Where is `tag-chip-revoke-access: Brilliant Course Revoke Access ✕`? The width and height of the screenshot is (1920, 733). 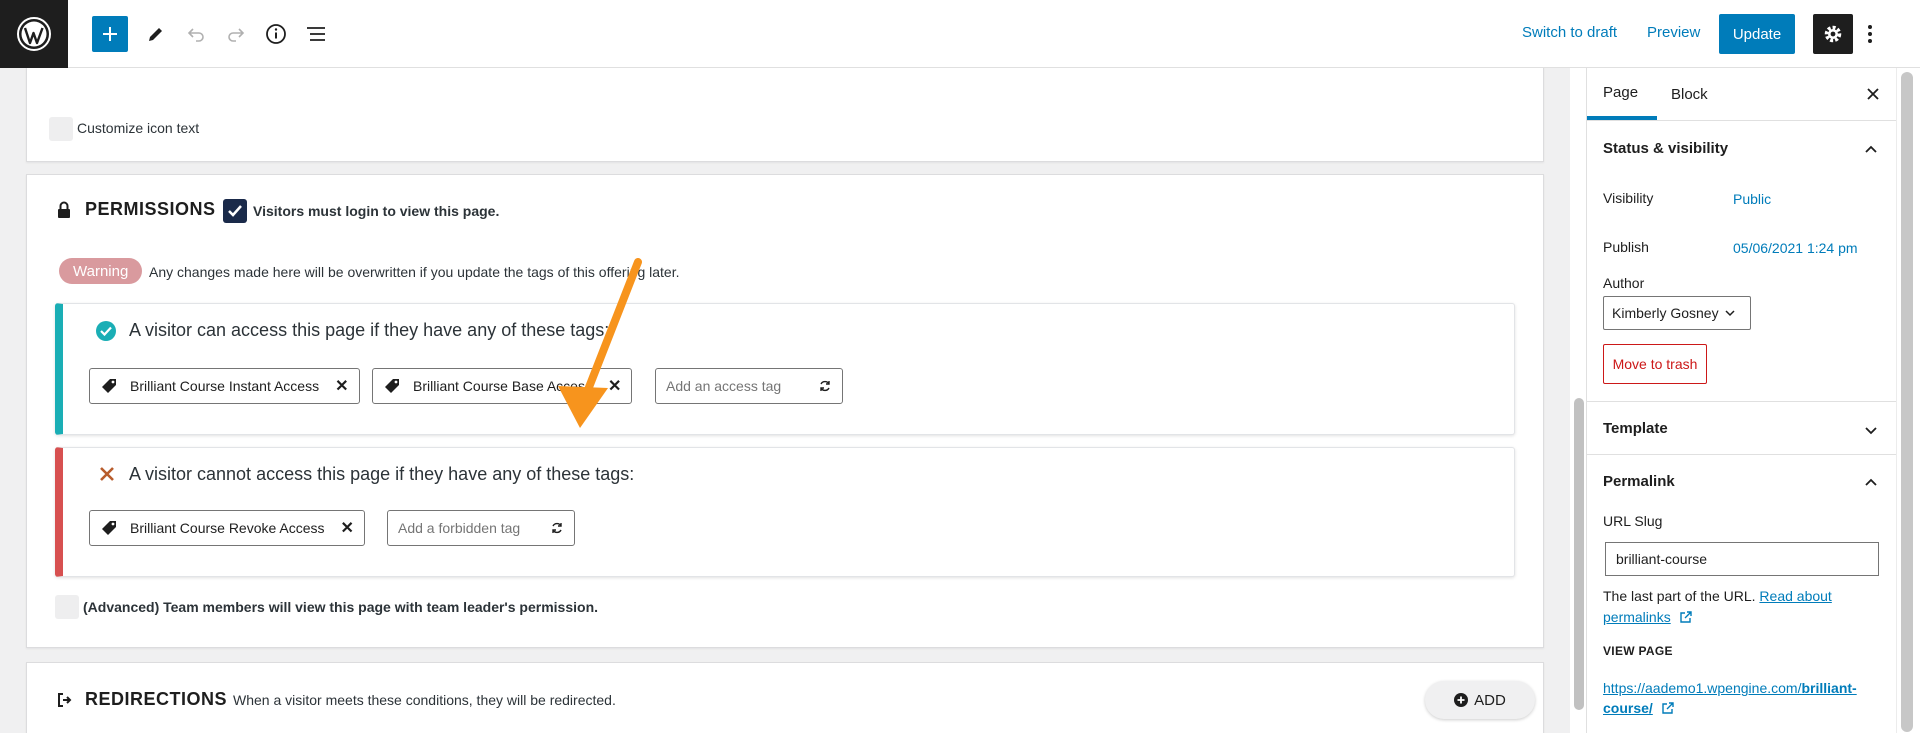 tag-chip-revoke-access: Brilliant Course Revoke Access ✕ is located at coordinates (227, 528).